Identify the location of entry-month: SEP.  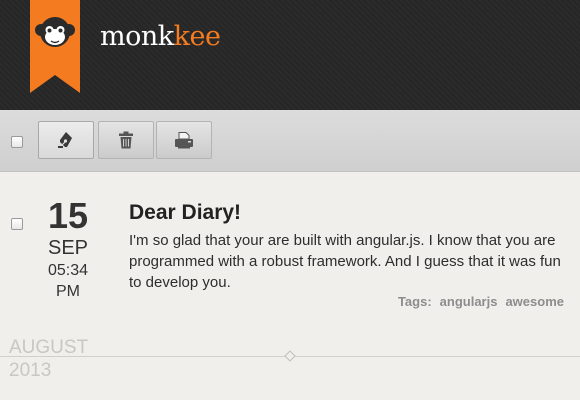
(68, 248).